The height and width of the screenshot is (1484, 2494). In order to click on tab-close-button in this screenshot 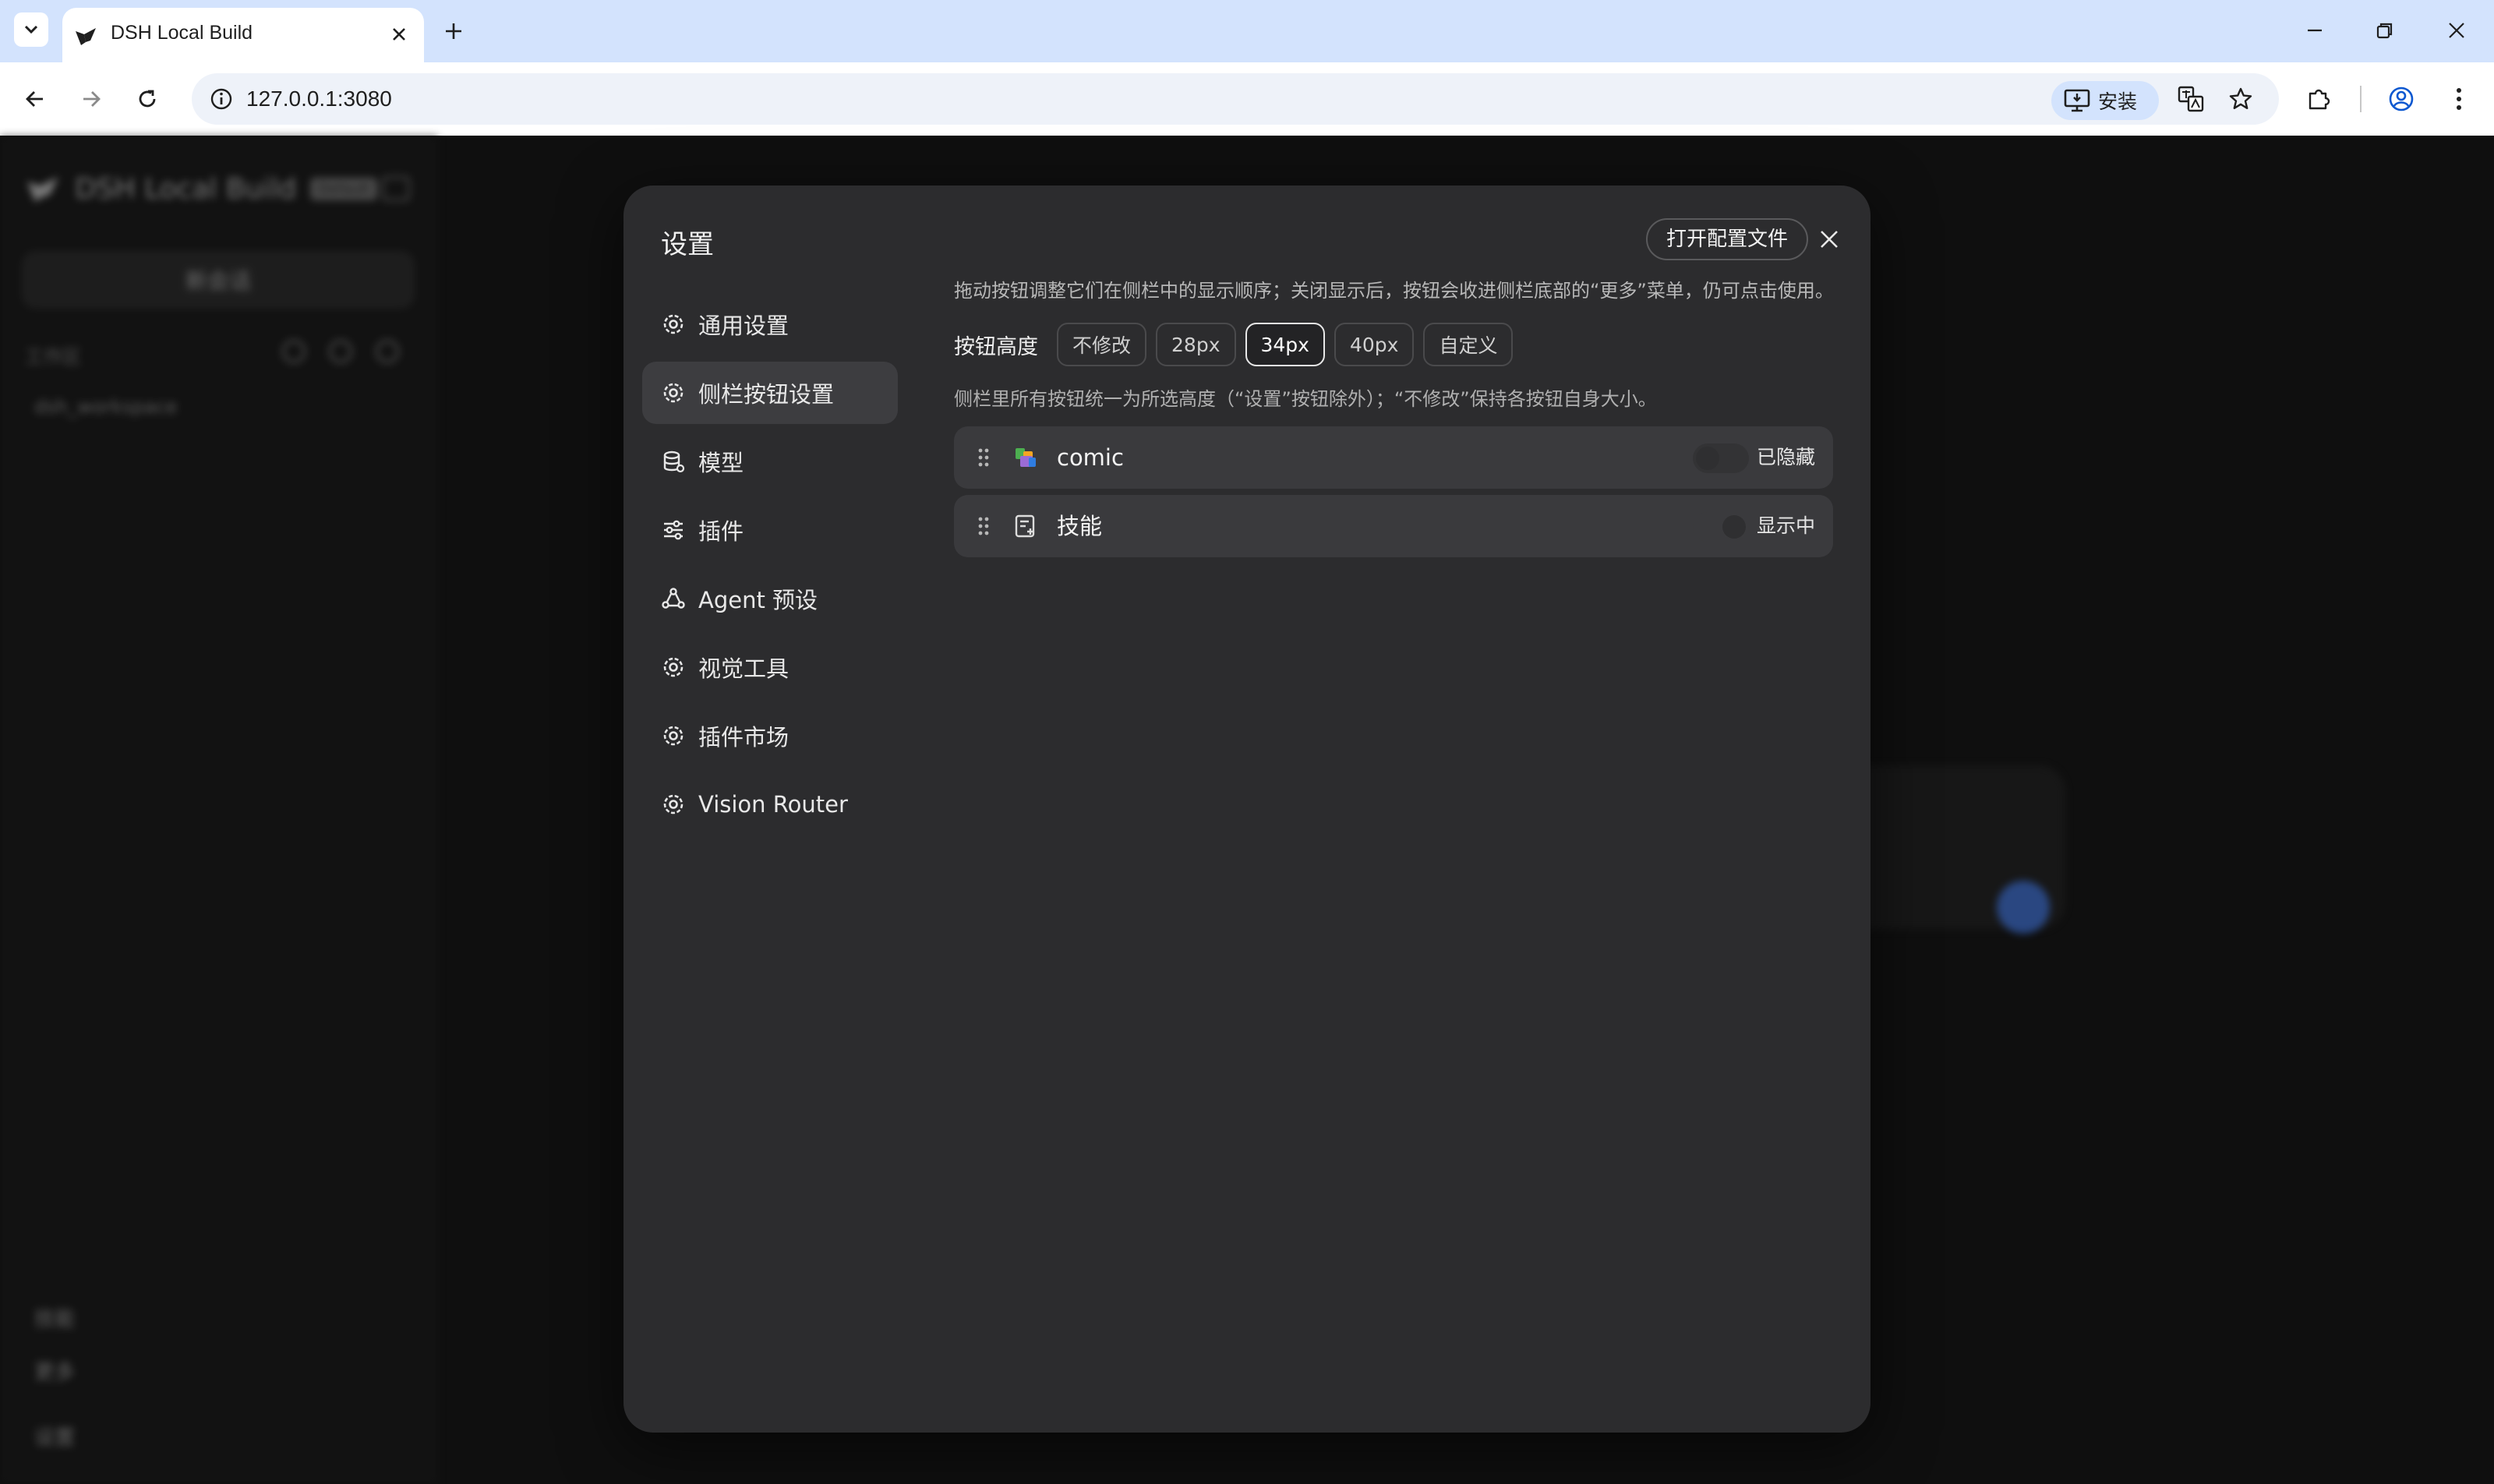, I will do `click(399, 34)`.